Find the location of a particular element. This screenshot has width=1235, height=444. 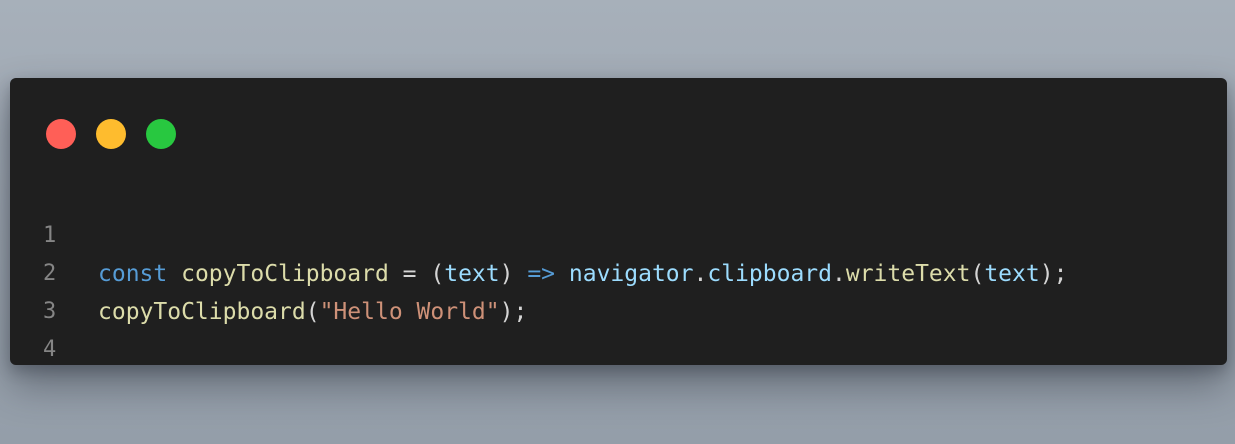

window-controls is located at coordinates (111, 134).